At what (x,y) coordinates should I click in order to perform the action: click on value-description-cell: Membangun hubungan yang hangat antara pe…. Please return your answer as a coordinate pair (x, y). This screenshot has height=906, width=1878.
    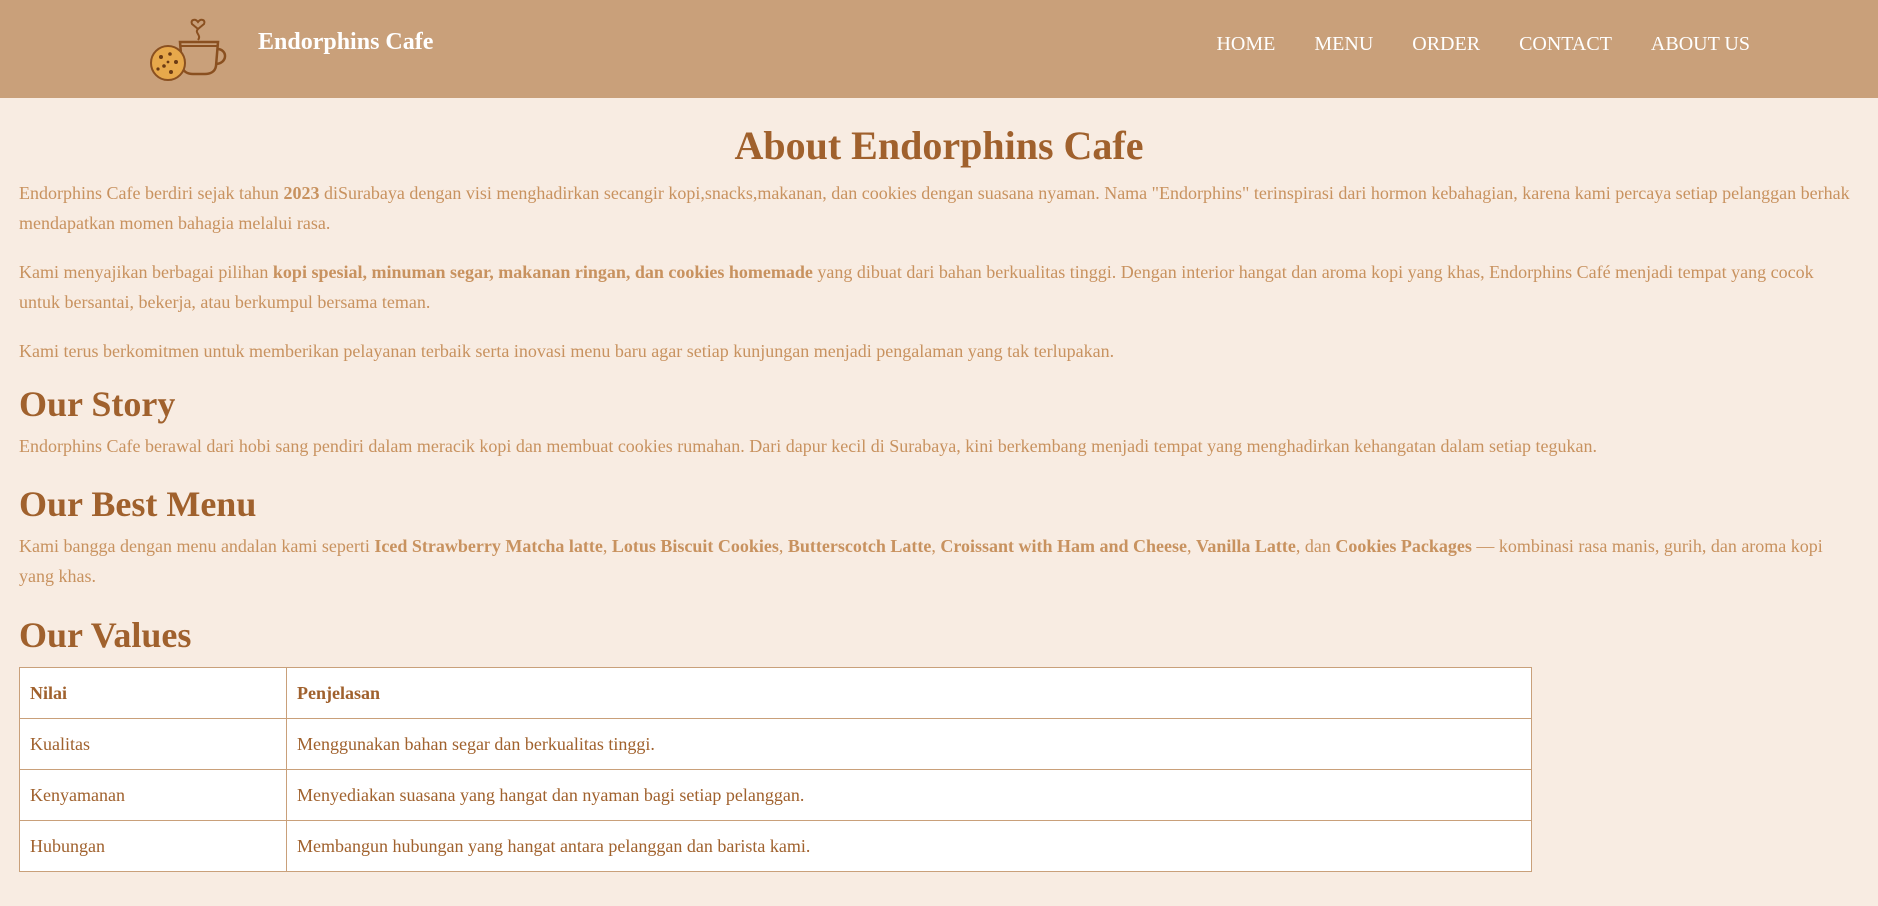
    Looking at the image, I should click on (909, 846).